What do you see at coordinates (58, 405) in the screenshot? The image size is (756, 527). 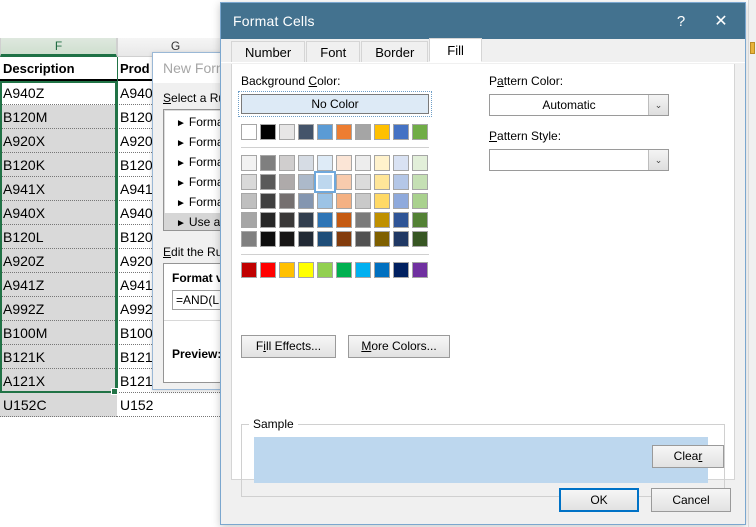 I see `table-row: U152C` at bounding box center [58, 405].